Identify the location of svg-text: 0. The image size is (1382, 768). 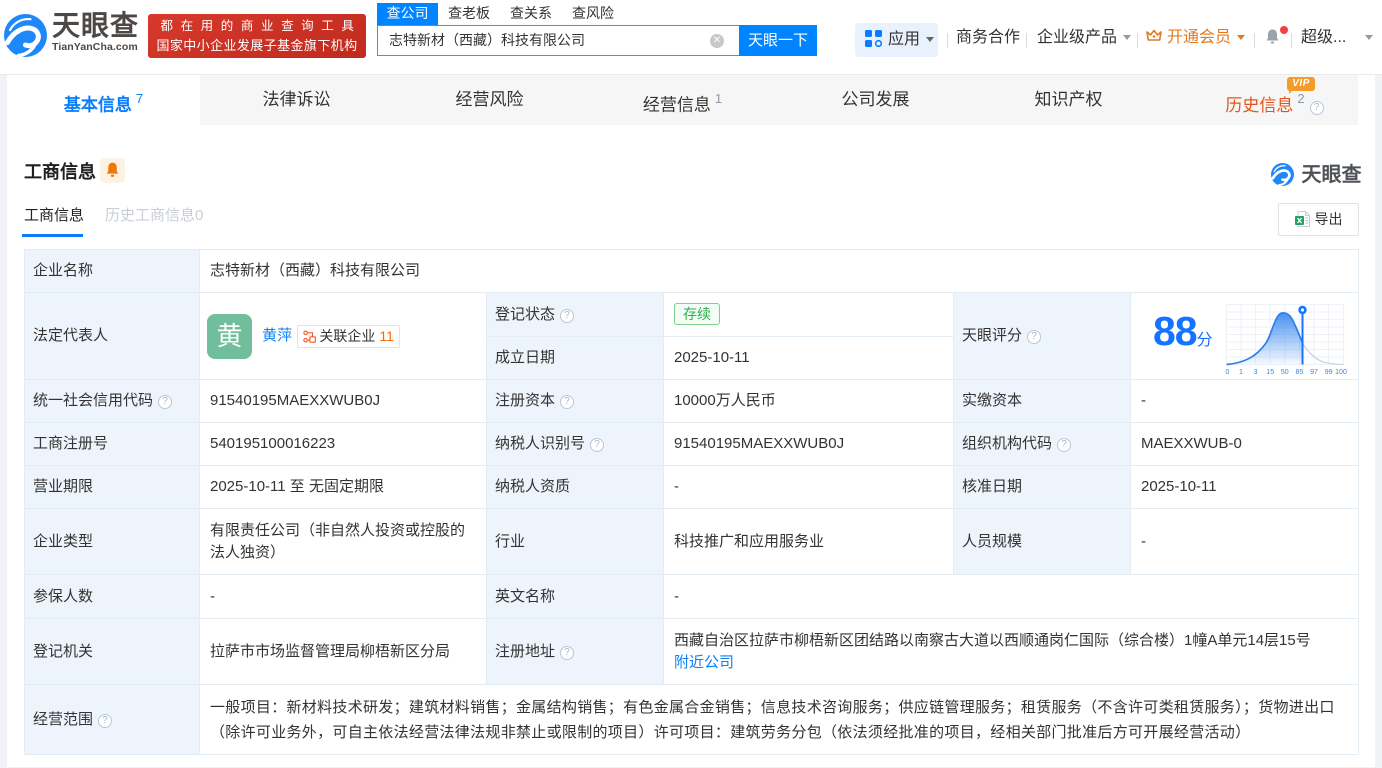
(1227, 372).